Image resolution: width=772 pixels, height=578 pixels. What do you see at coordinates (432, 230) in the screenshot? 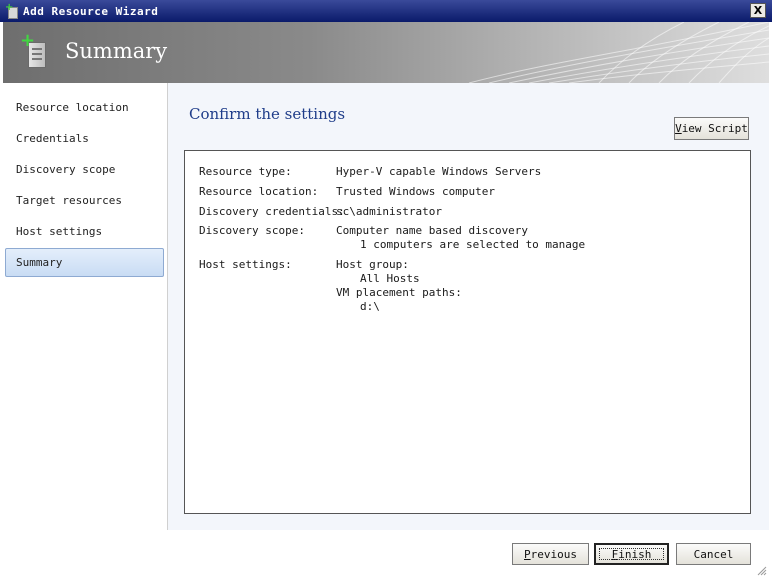
I see `summary-value: Computer name based discovery` at bounding box center [432, 230].